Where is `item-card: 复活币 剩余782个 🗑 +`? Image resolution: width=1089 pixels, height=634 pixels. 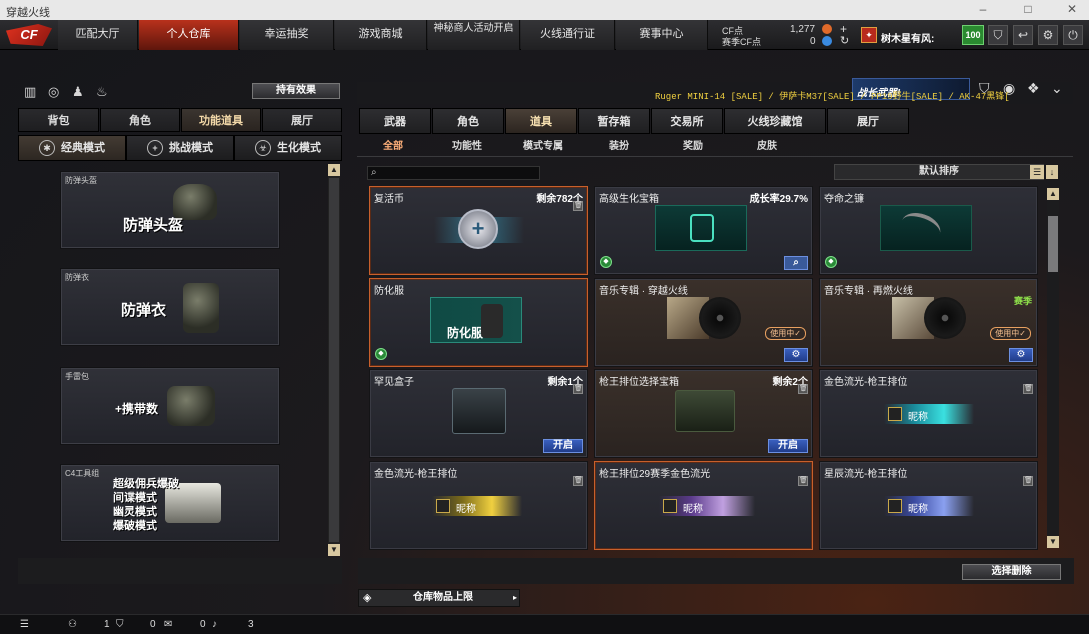
item-card: 复活币 剩余782个 🗑 + is located at coordinates (478, 230).